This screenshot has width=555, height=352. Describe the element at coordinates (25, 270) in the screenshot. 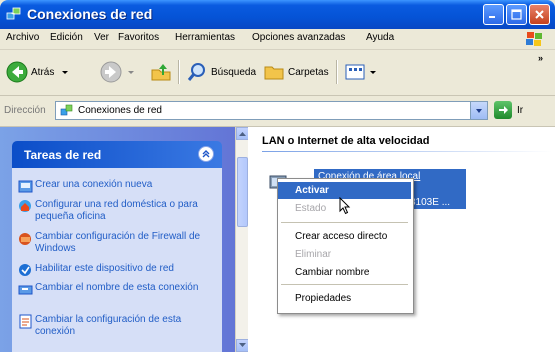

I see `enable-device-icon` at that location.